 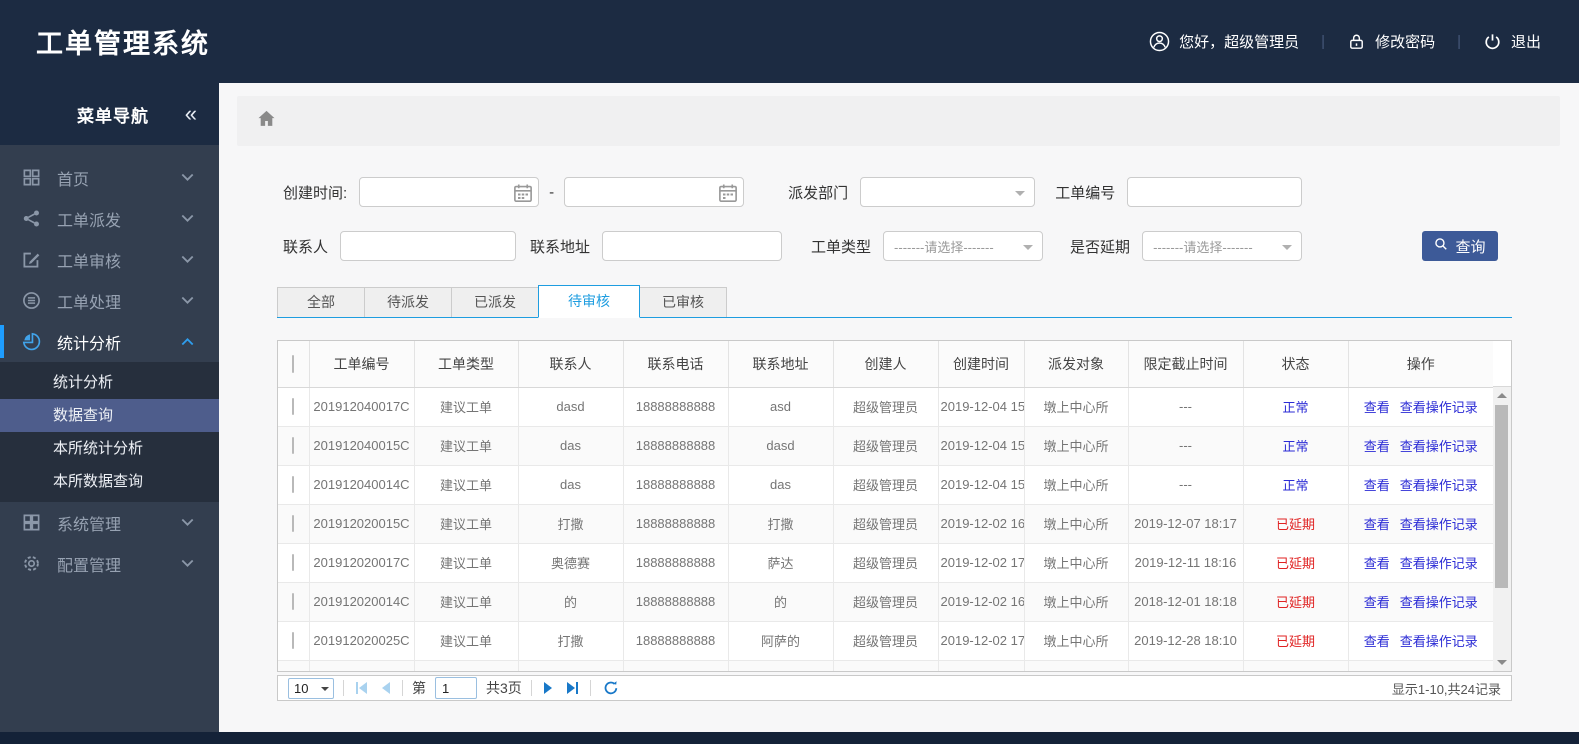 What do you see at coordinates (466, 641) in the screenshot?
I see `table-cell: 建议工单` at bounding box center [466, 641].